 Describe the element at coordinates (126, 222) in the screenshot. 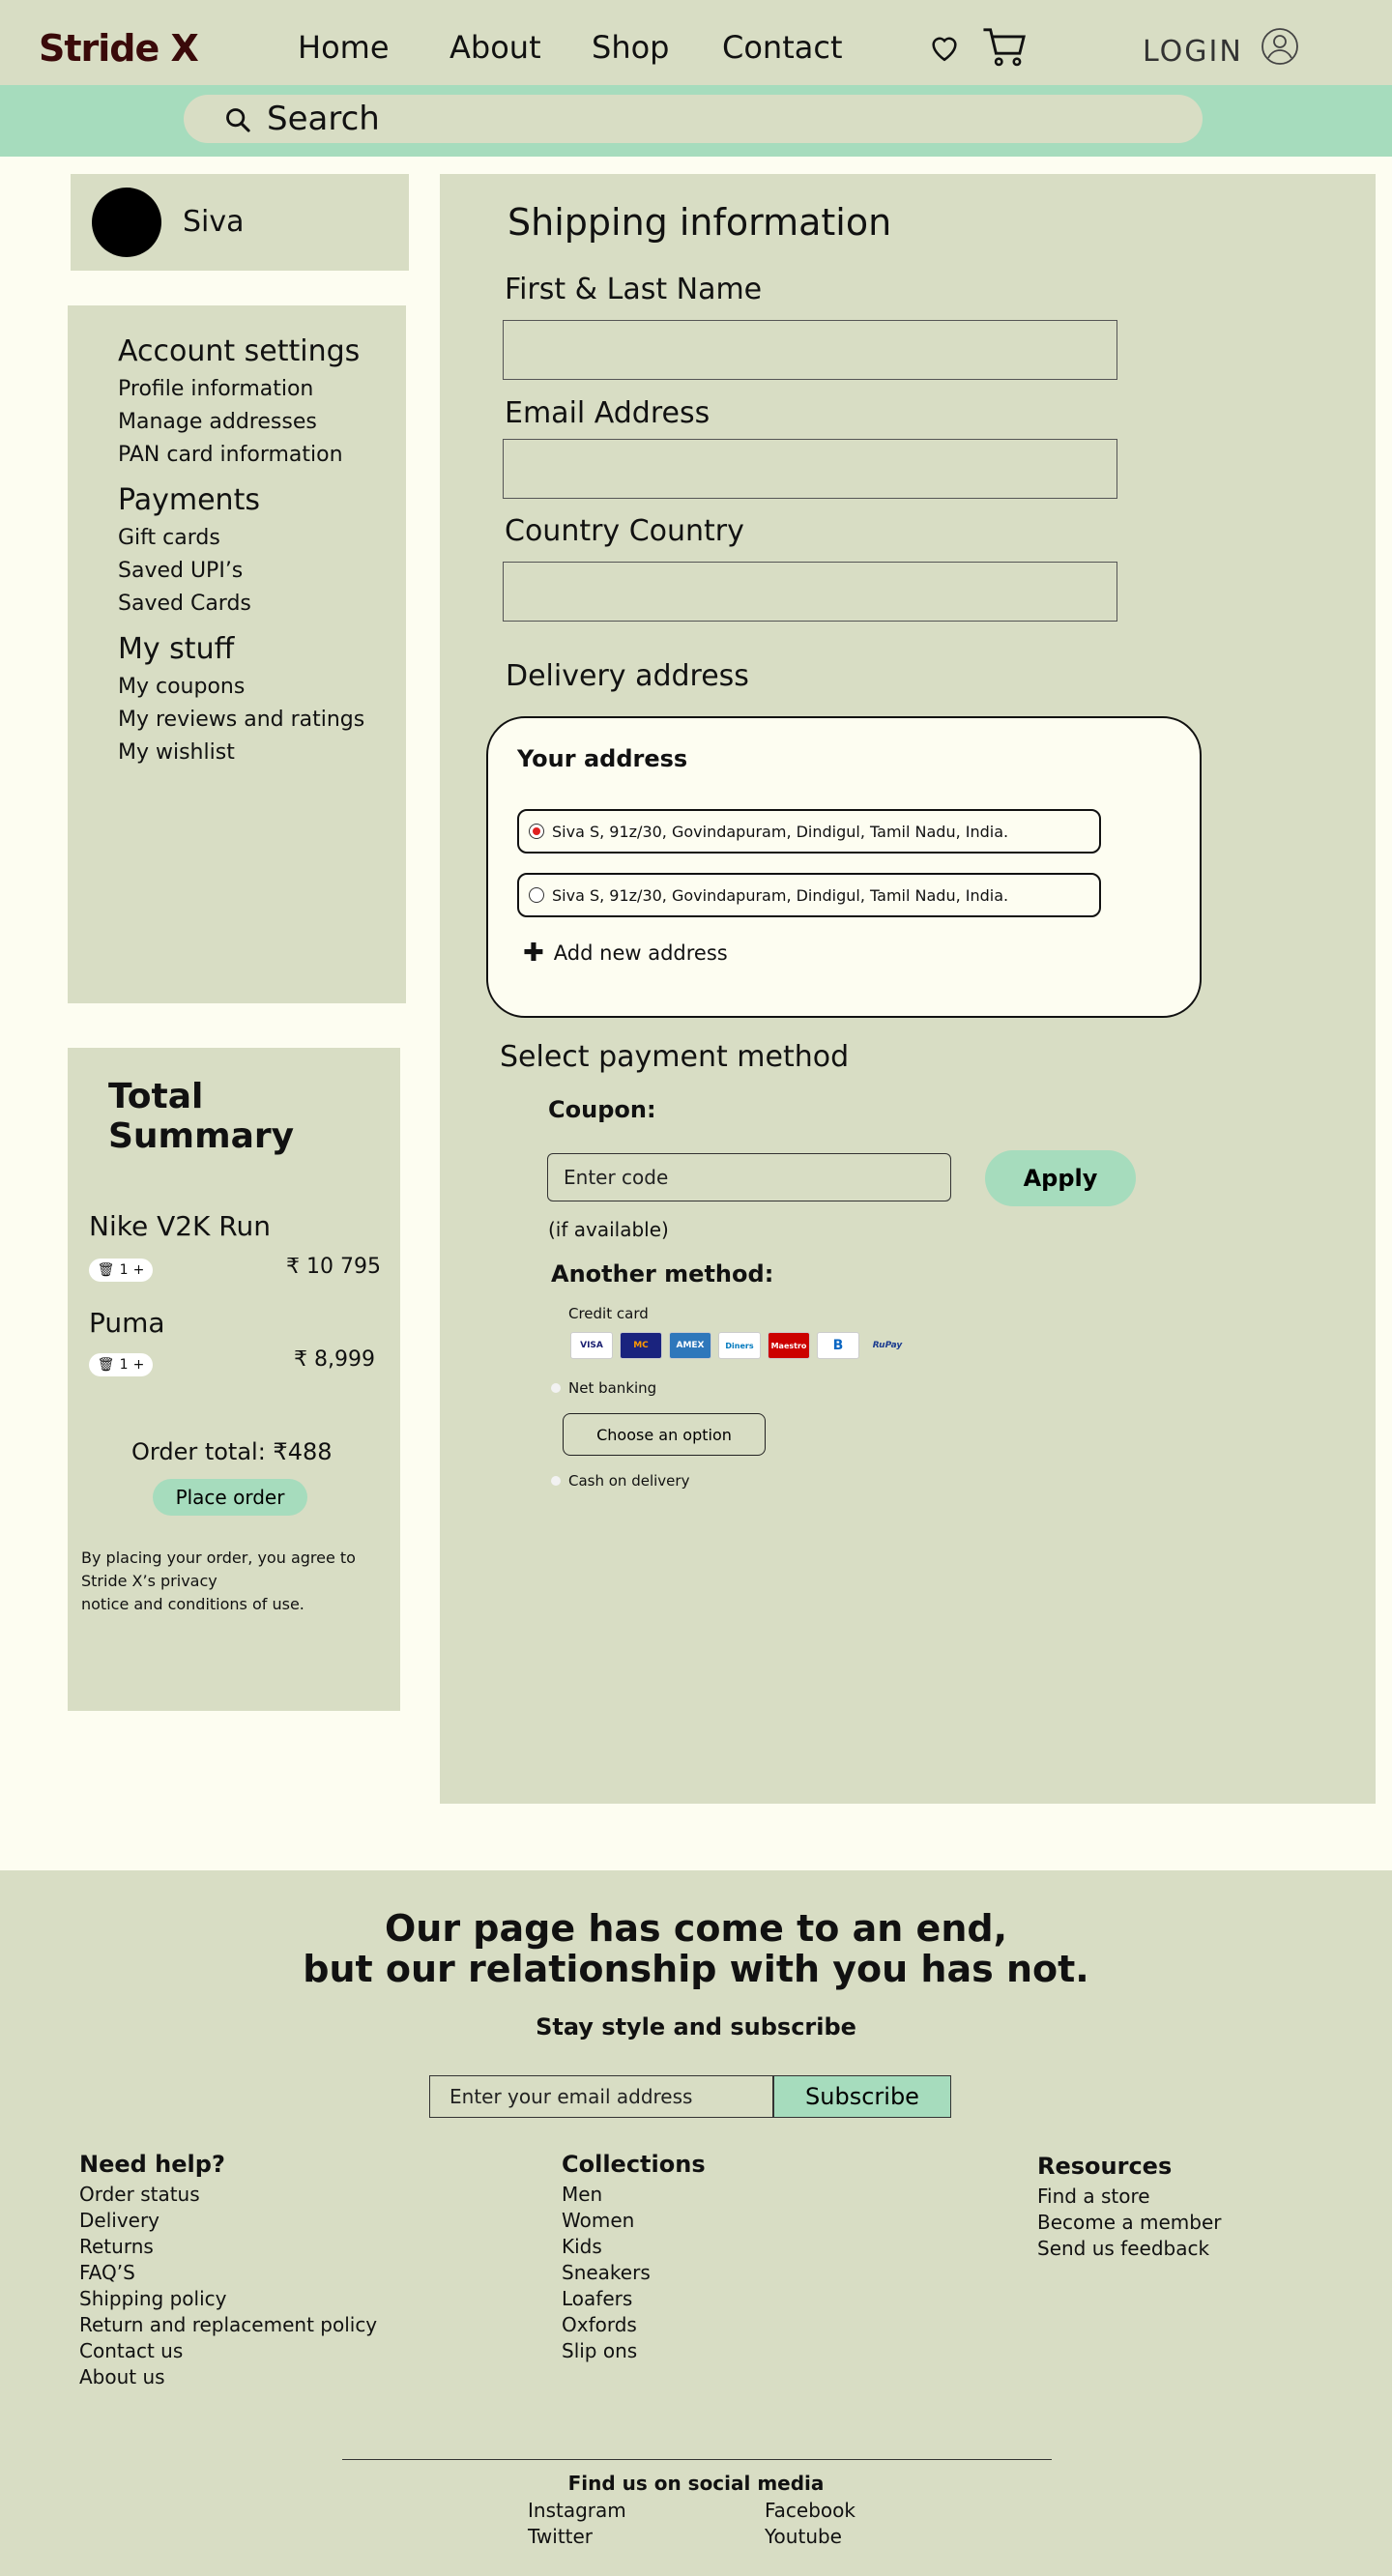

I see `avatar` at that location.